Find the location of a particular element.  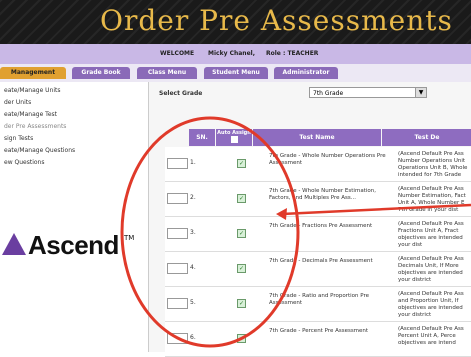

trademark-mark: TM is located at coordinates (129, 238).